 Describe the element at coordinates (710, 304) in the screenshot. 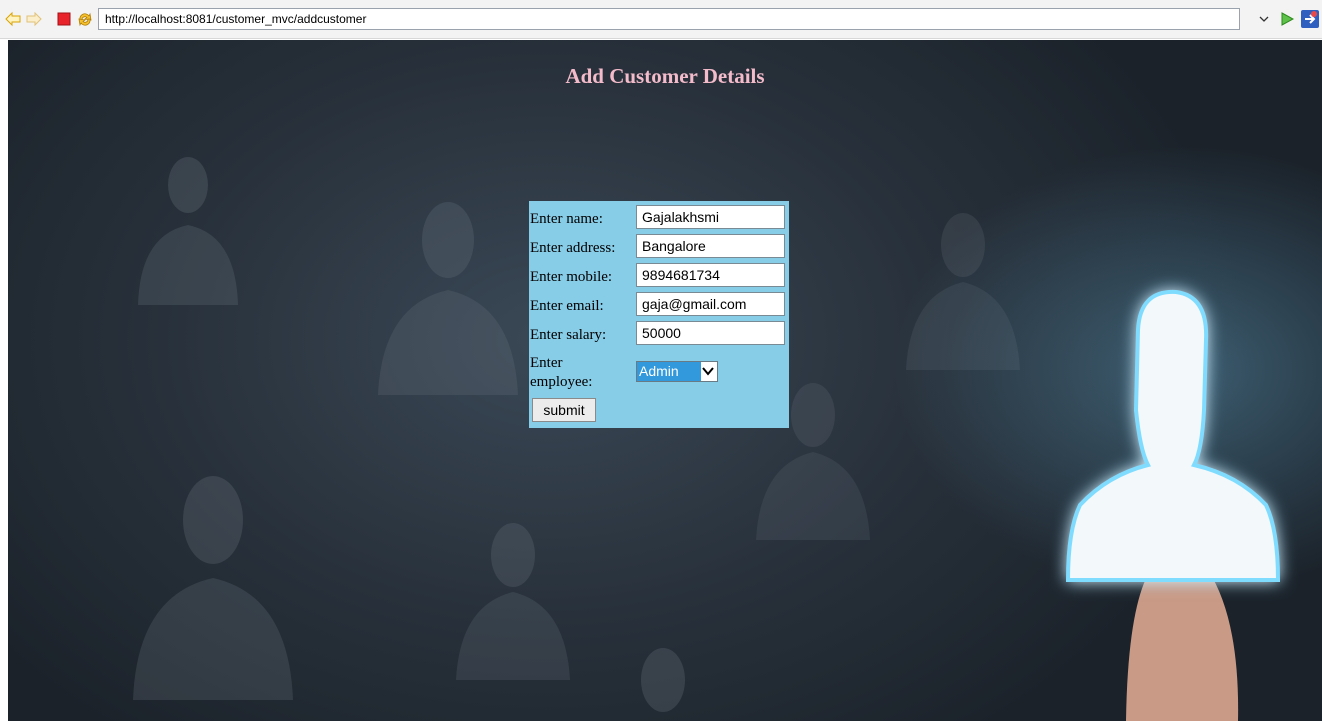

I see `email-input` at that location.